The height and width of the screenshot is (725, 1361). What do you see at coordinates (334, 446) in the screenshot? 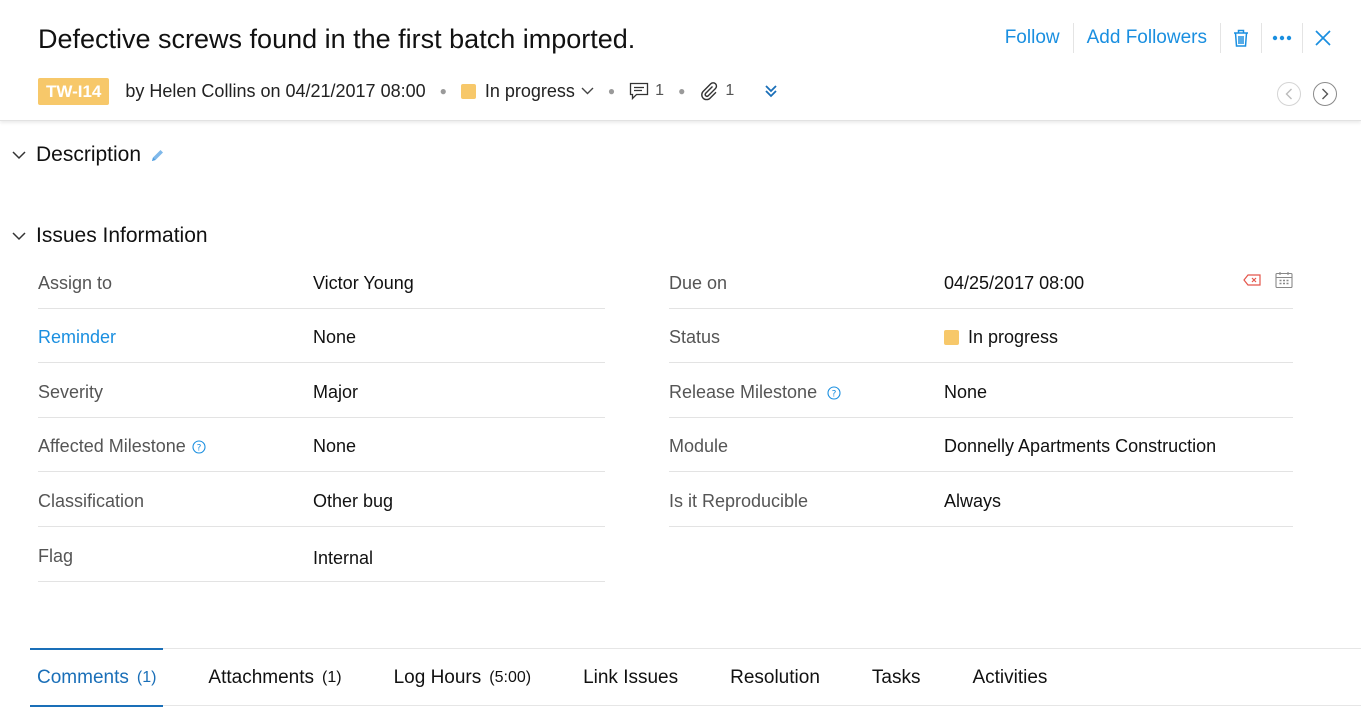
I see `affected-milestone-value: None` at bounding box center [334, 446].